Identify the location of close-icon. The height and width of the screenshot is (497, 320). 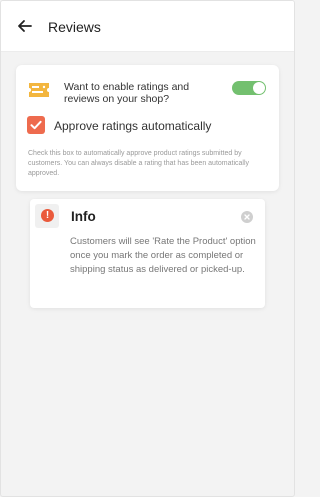
(247, 217).